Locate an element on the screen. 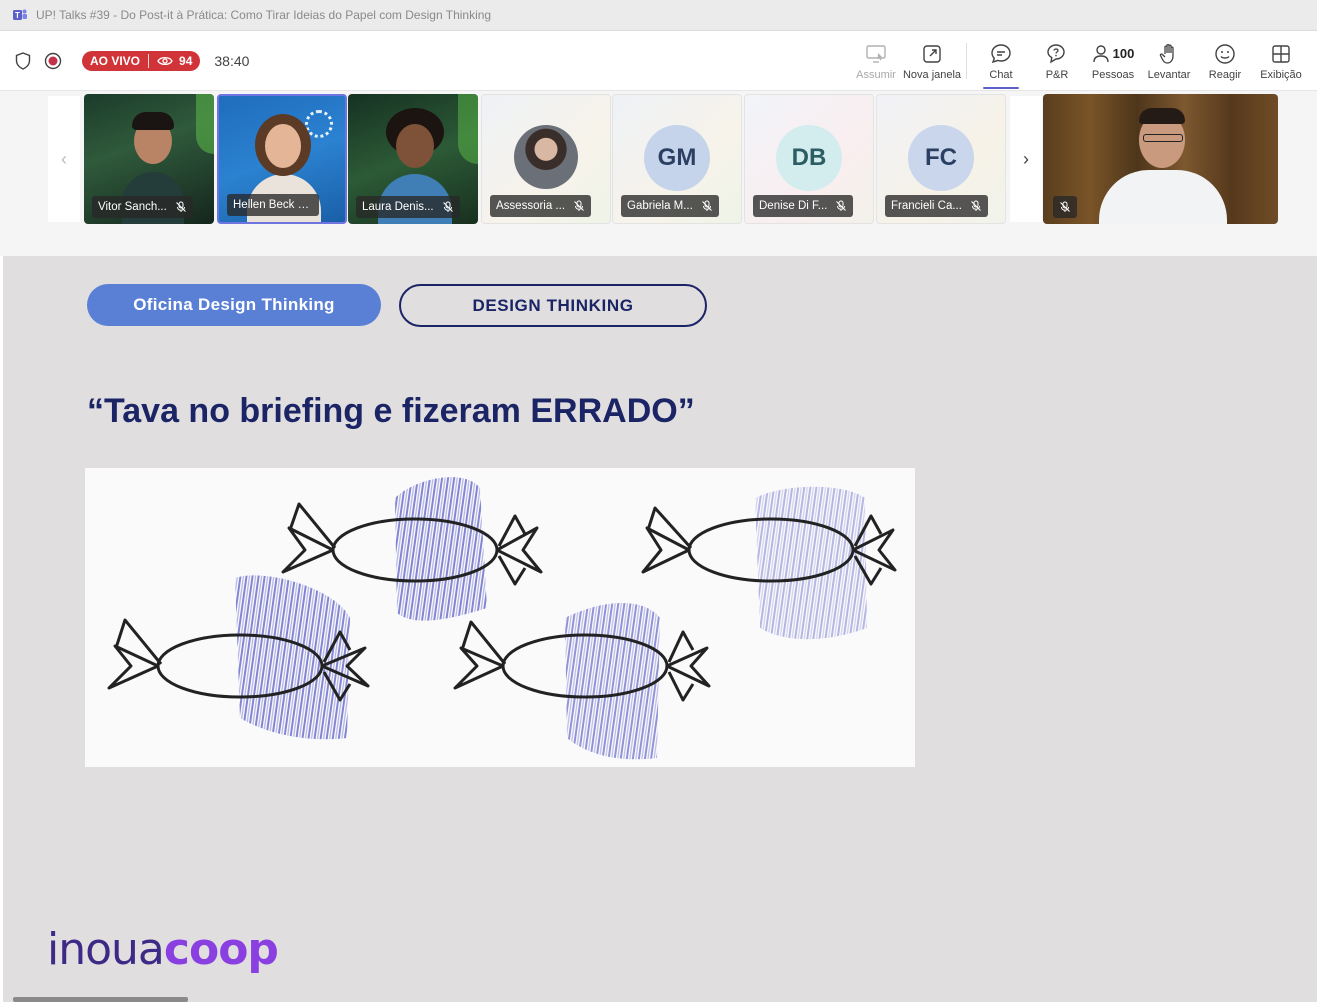 The width and height of the screenshot is (1317, 1002). raise-hand-button: Levantar is located at coordinates (1169, 61).